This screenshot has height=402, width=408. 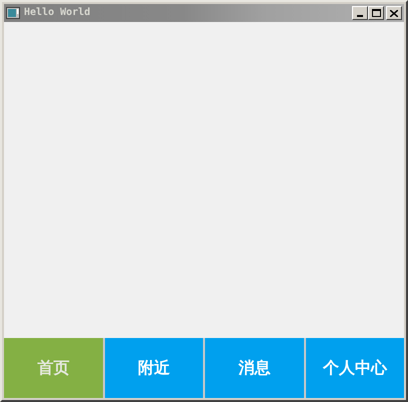 I want to click on tab: 首页, so click(x=53, y=368).